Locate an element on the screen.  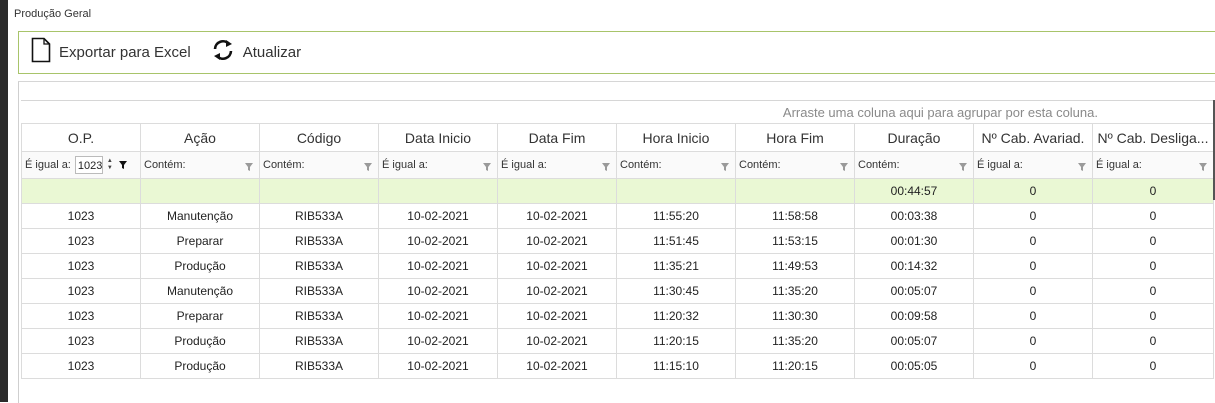
table-cell: 00:01:30 is located at coordinates (914, 241).